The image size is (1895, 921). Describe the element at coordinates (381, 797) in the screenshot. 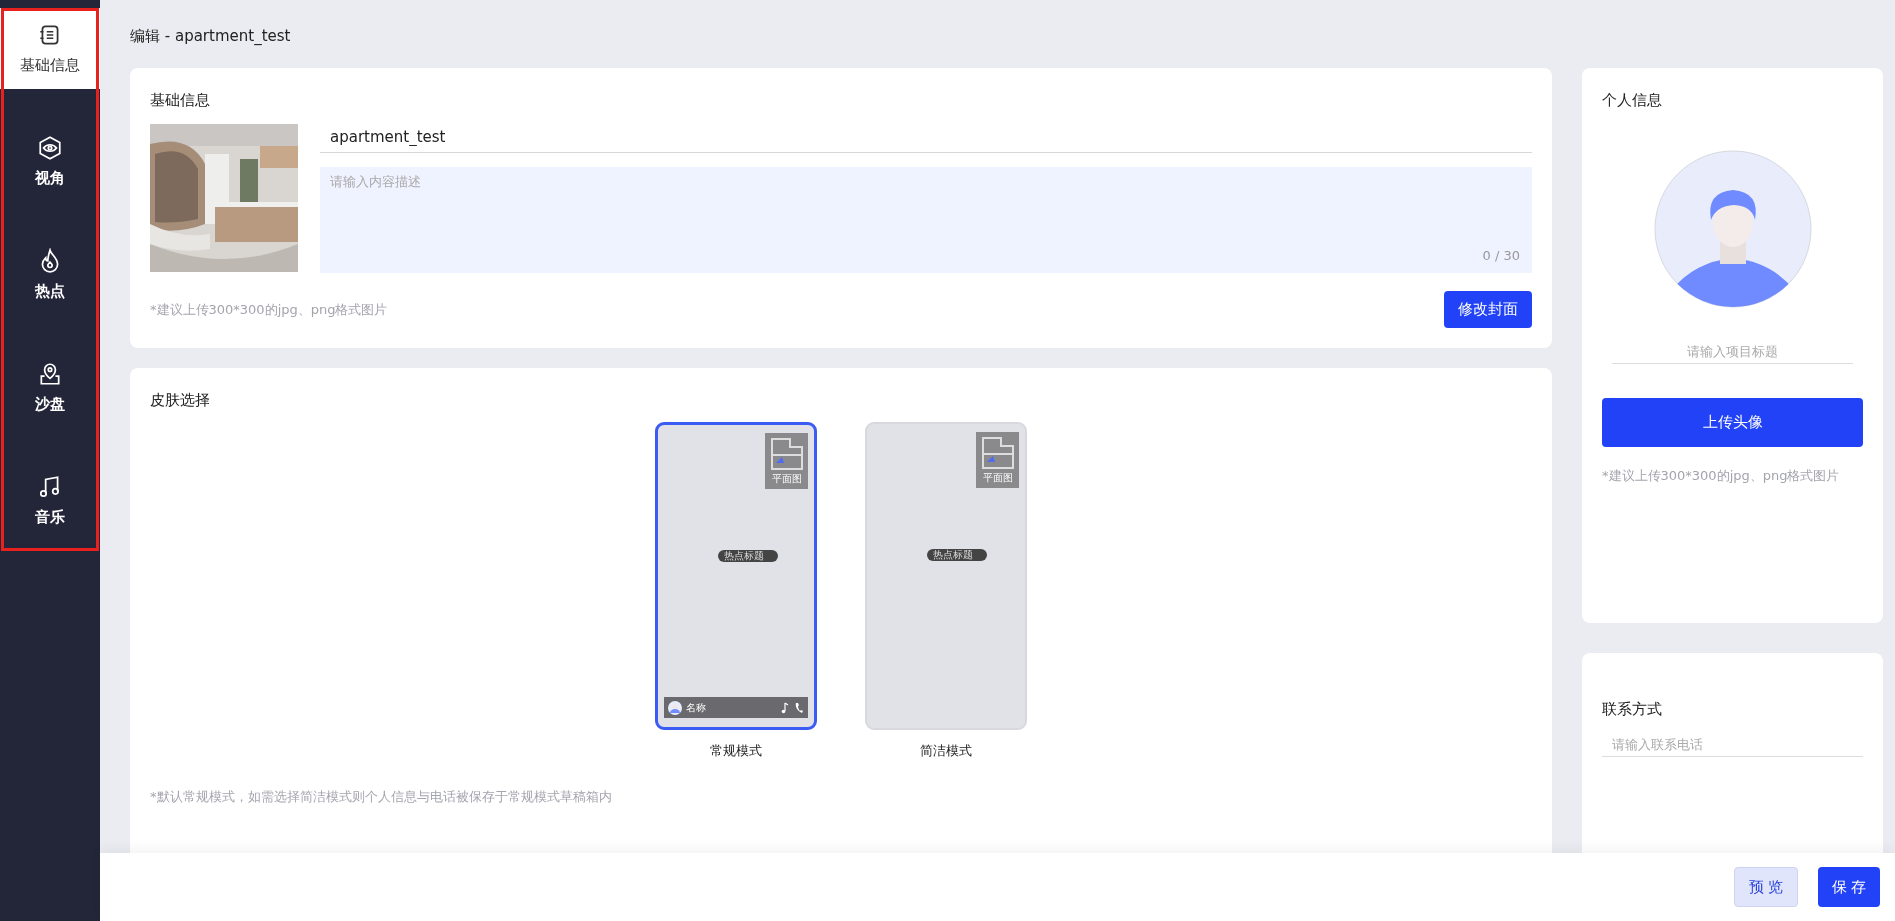

I see `note-text: *默认常规模式，如需选择简洁模式则个人信息与电话被保存于常规模式草稿箱内` at that location.